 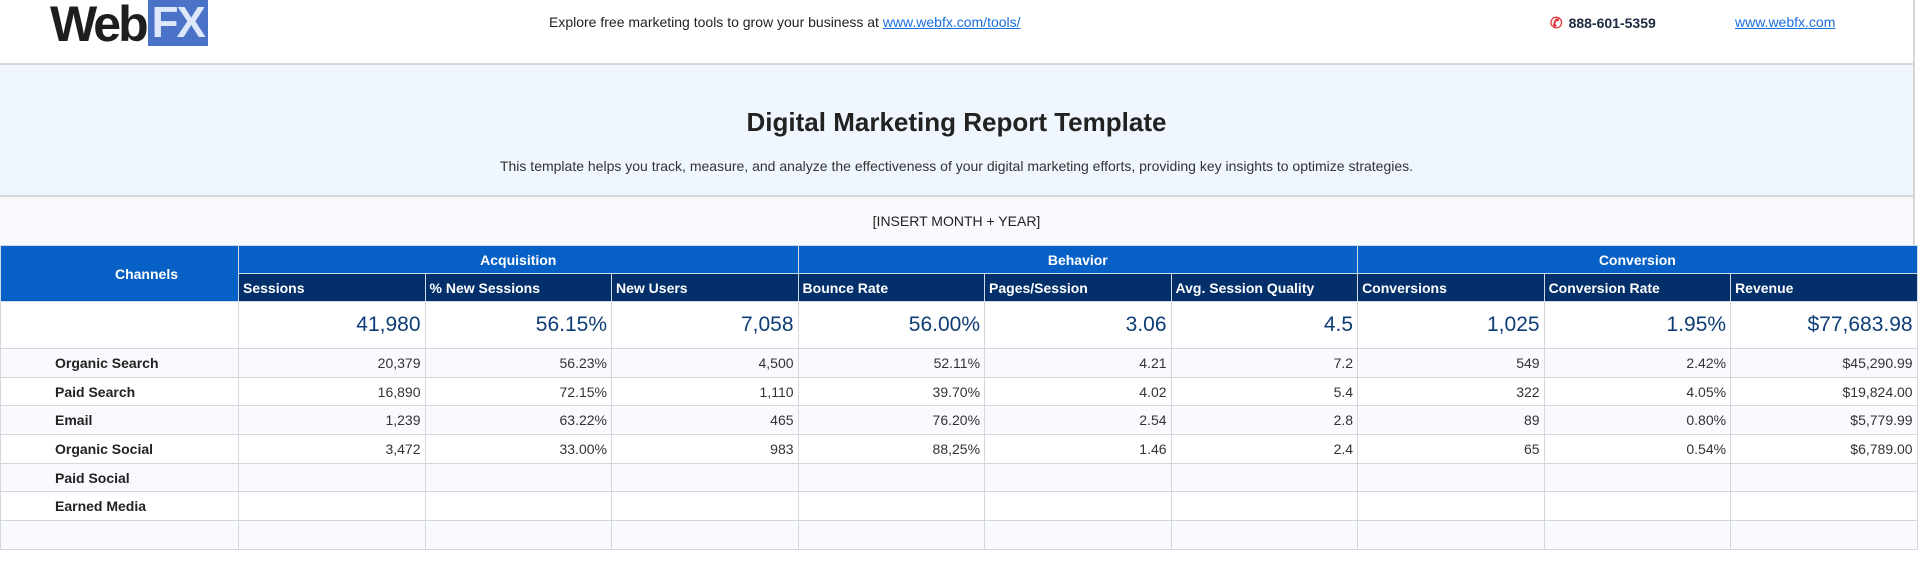 I want to click on column-header: Avg. Session Quality, so click(x=1264, y=287).